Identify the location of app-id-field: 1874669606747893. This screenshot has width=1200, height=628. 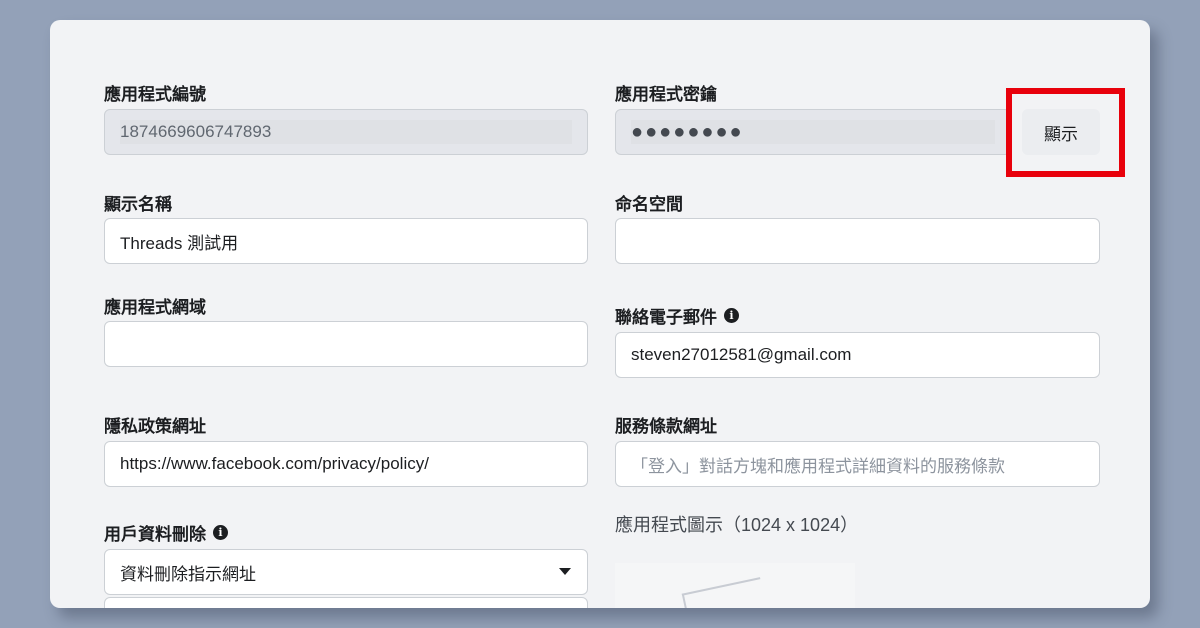
(346, 132).